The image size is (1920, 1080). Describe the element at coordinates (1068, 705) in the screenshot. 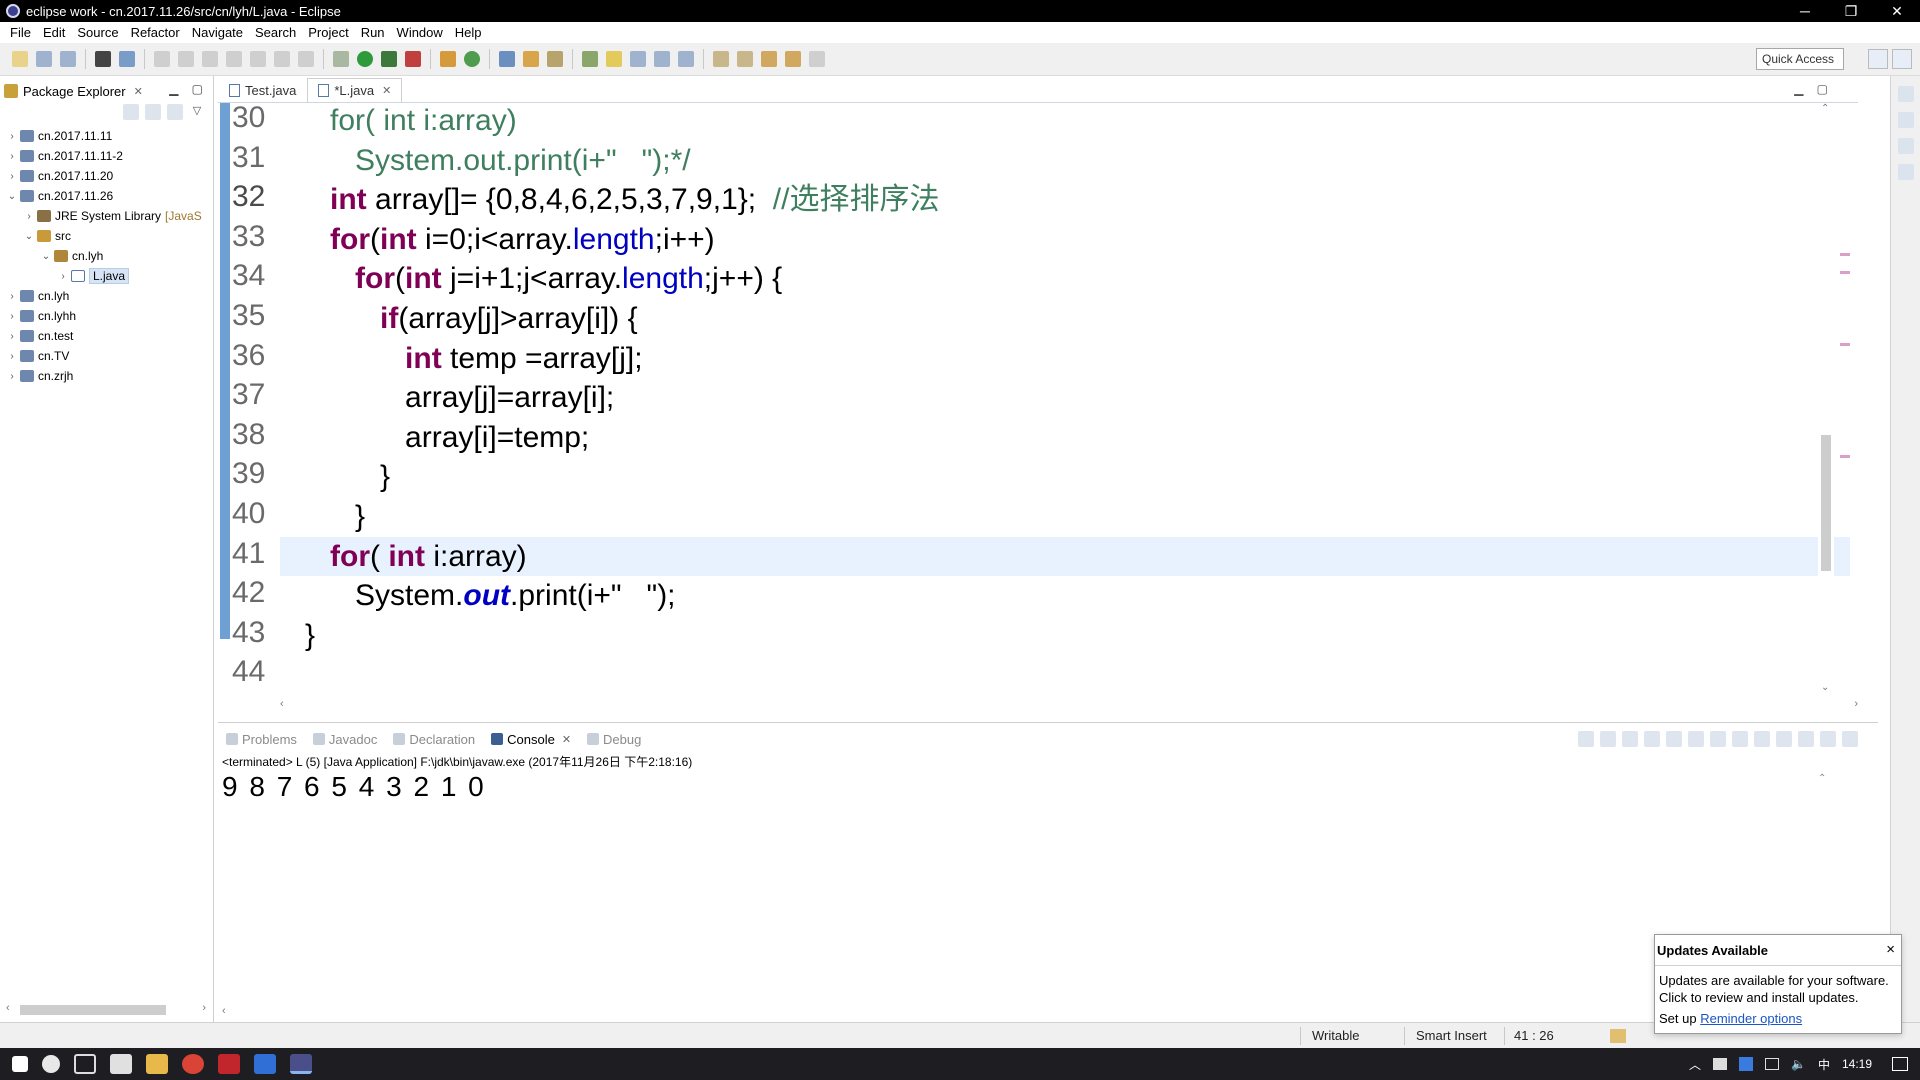

I see `editor-hscroll: ‹ ›` at that location.